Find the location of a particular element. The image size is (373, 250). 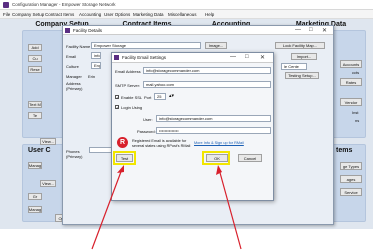

arrow-head-ok is located at coordinates (219, 170).